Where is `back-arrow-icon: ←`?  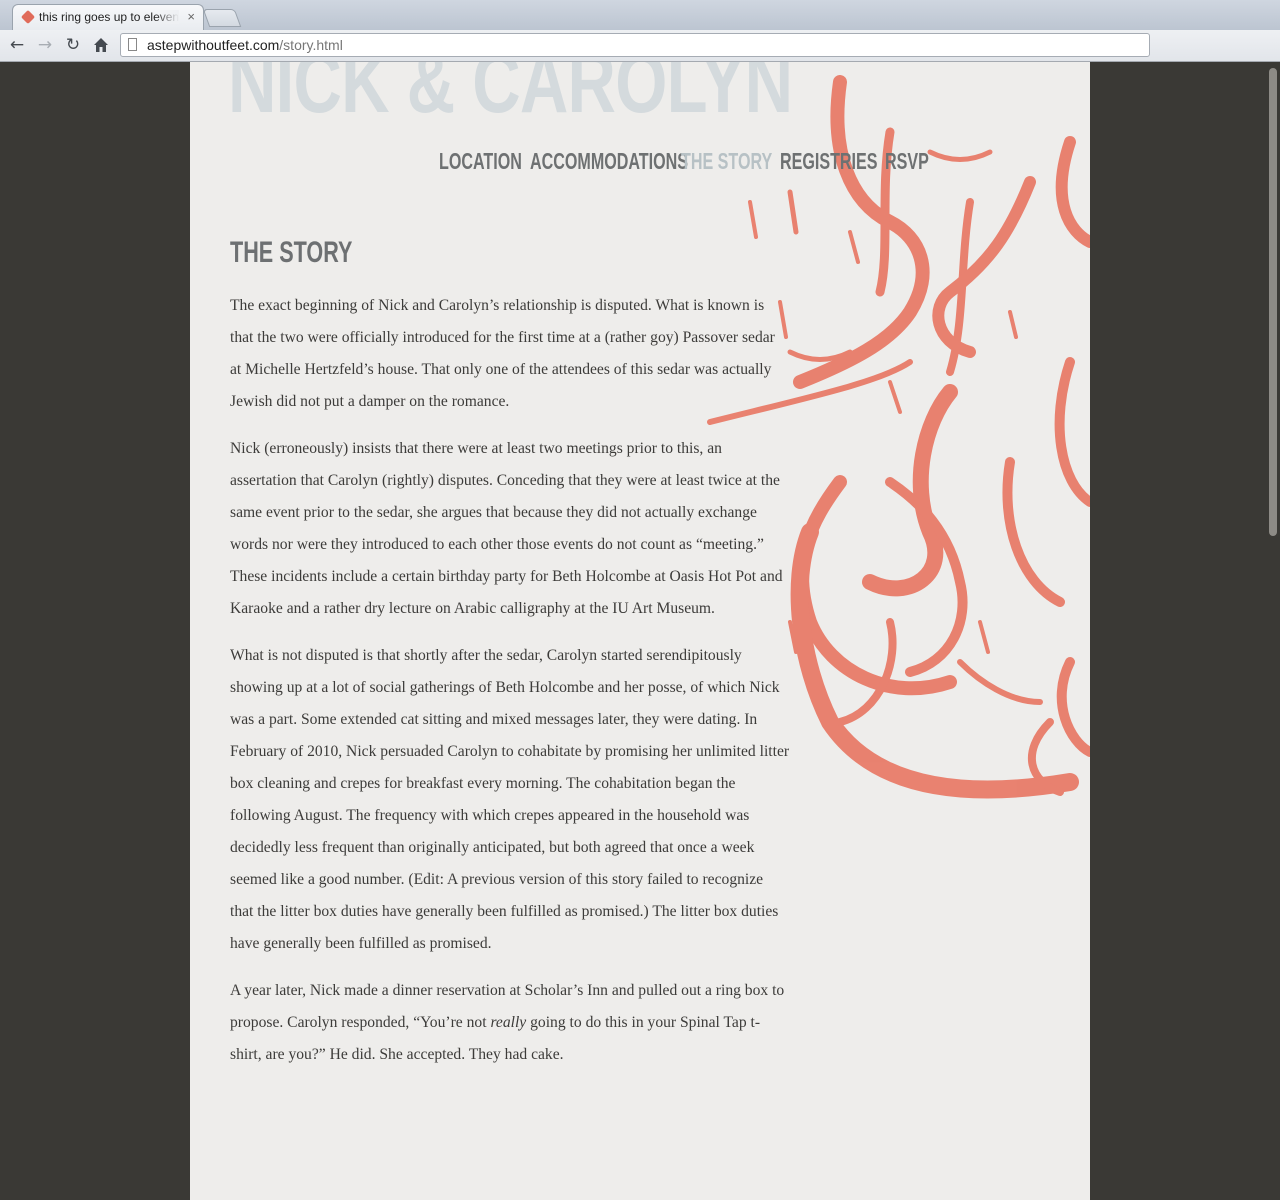 back-arrow-icon: ← is located at coordinates (17, 45).